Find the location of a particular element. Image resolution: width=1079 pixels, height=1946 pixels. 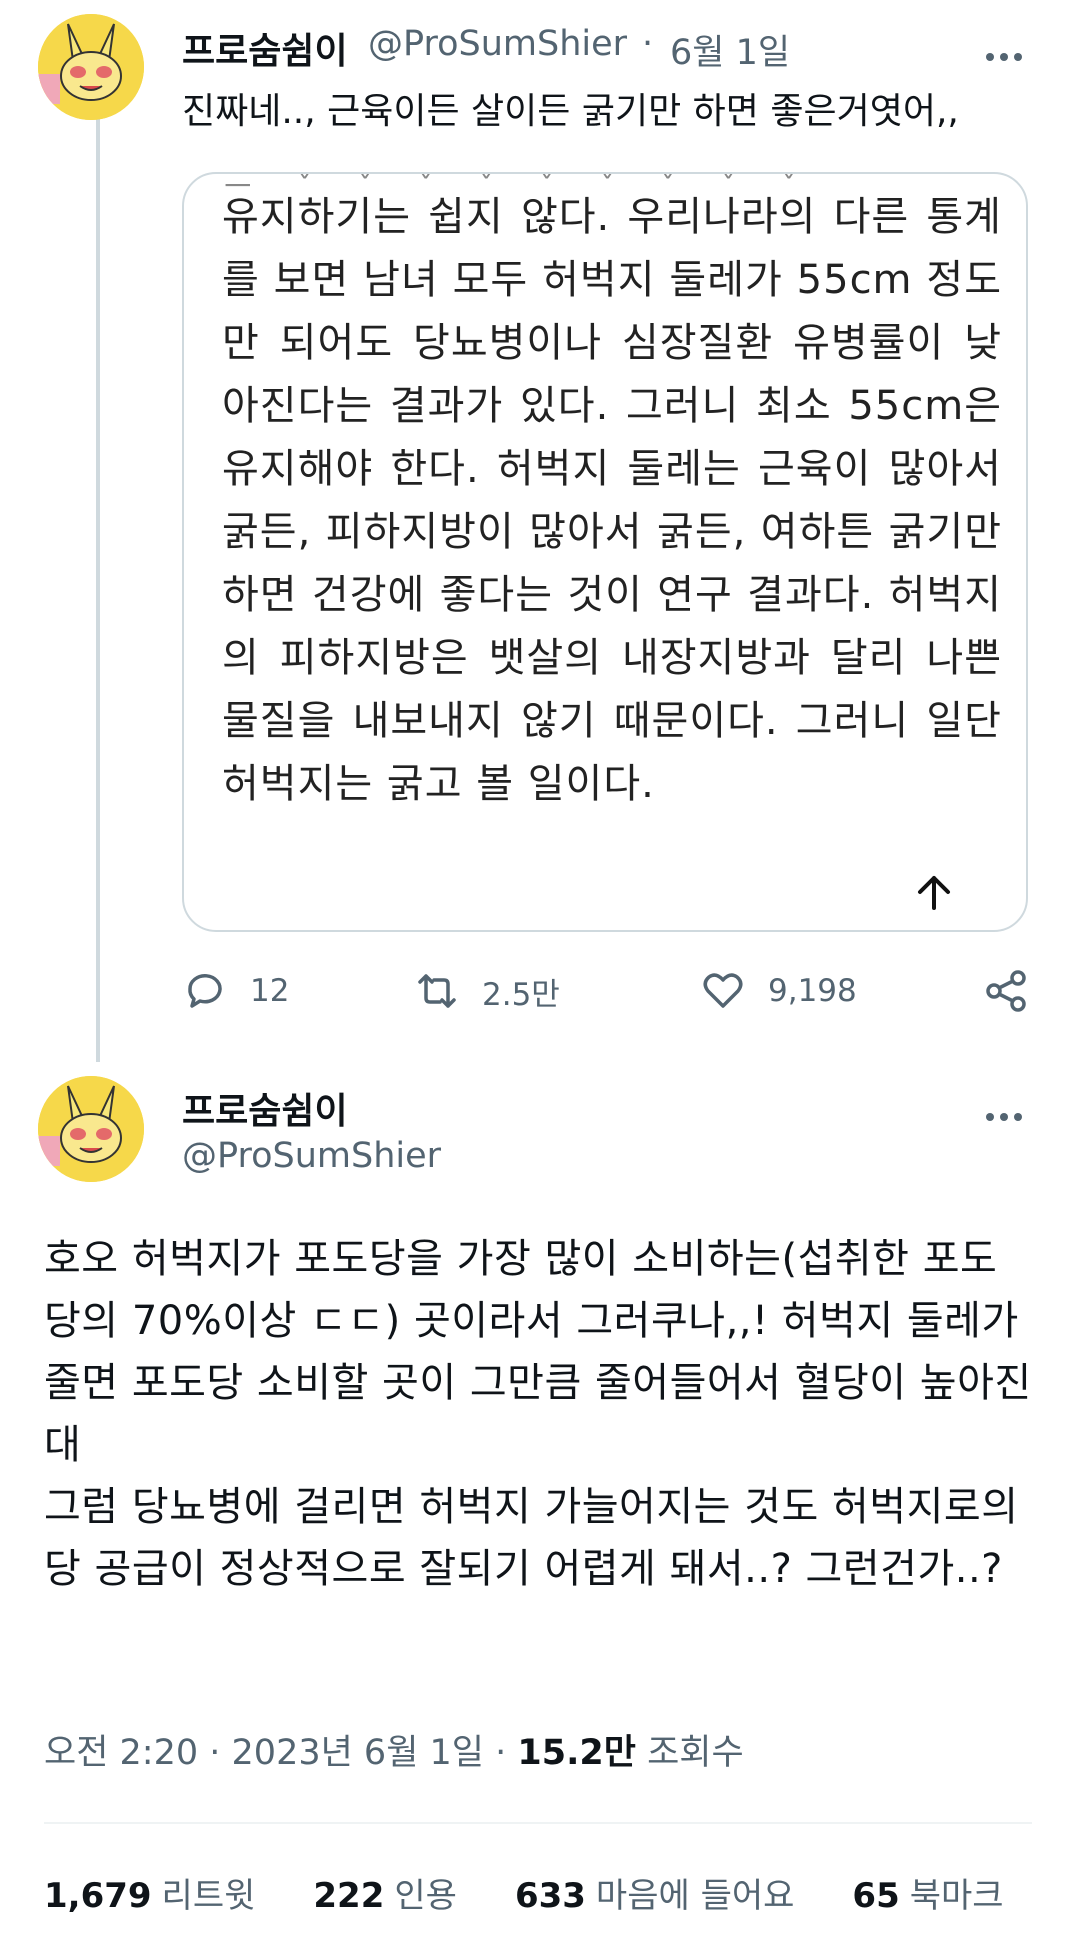

quotes-stat: 222 인용 is located at coordinates (385, 1892).